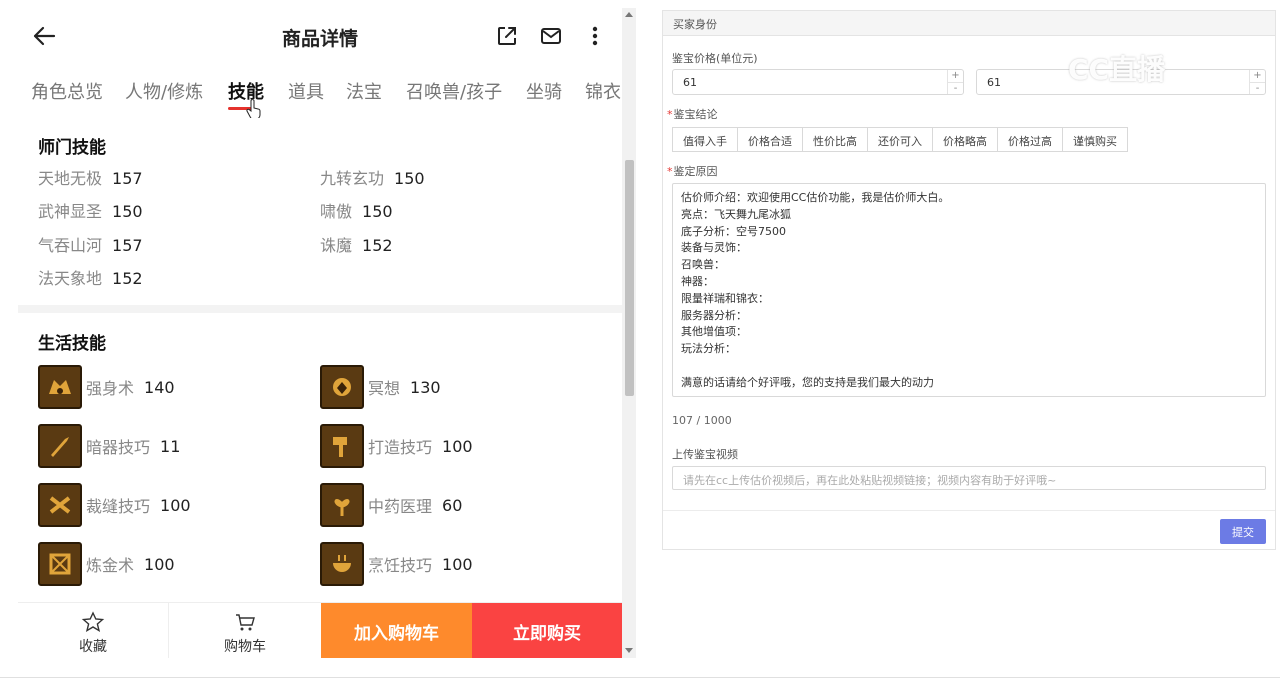 The width and height of the screenshot is (1280, 682). What do you see at coordinates (67, 91) in the screenshot?
I see `tab-overview: 角色总览` at bounding box center [67, 91].